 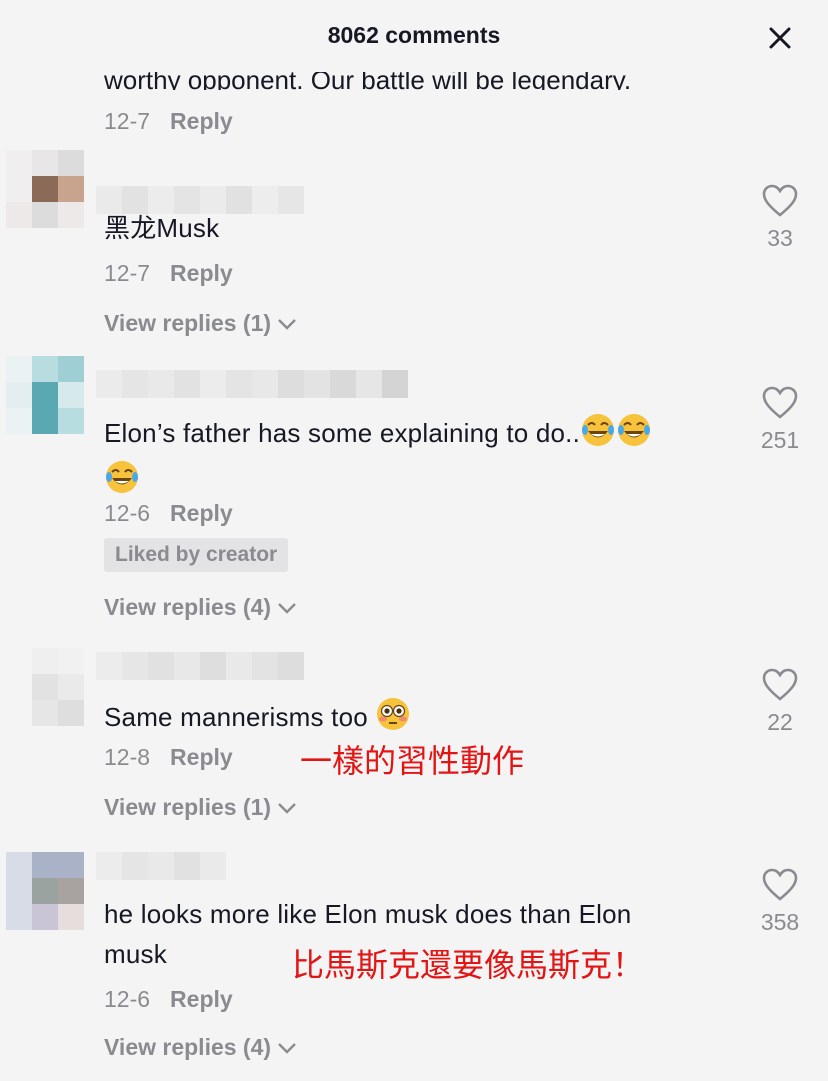 What do you see at coordinates (412, 761) in the screenshot?
I see `red-annotation: 一樣的習性動作` at bounding box center [412, 761].